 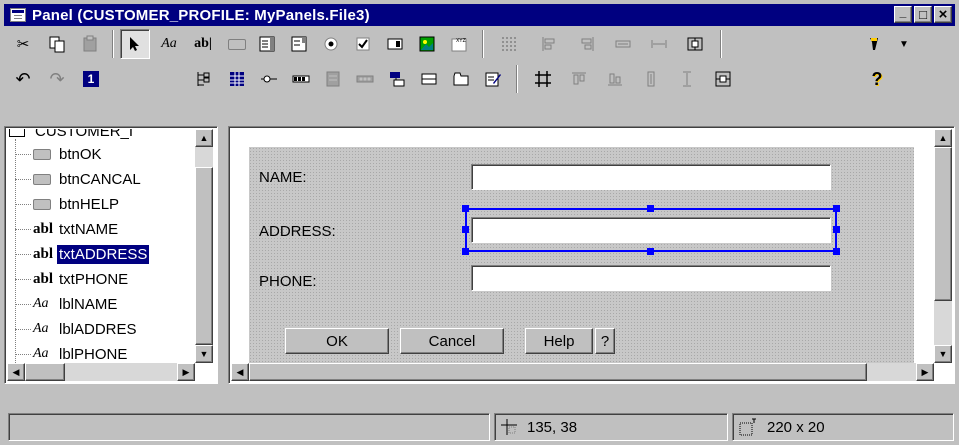 What do you see at coordinates (68, 204) in the screenshot?
I see `tree-item-btnHELP: btnHELP` at bounding box center [68, 204].